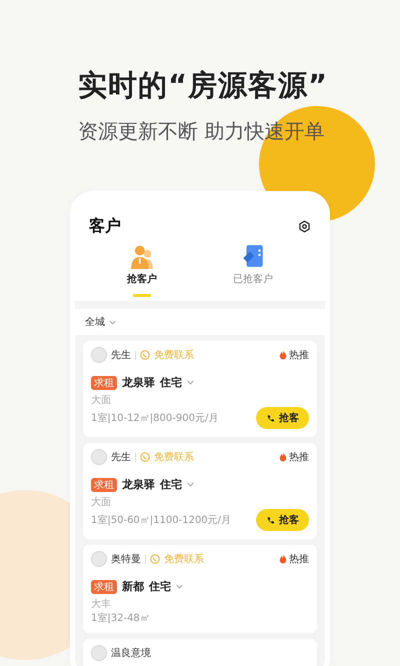 This screenshot has width=400, height=666. I want to click on headline: 实时的“房源客源”, so click(203, 85).